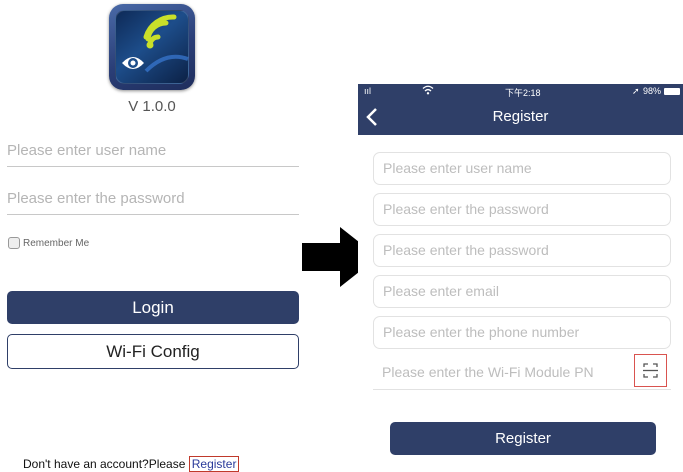  What do you see at coordinates (522, 209) in the screenshot?
I see `reg-password-input: Please enter the password` at bounding box center [522, 209].